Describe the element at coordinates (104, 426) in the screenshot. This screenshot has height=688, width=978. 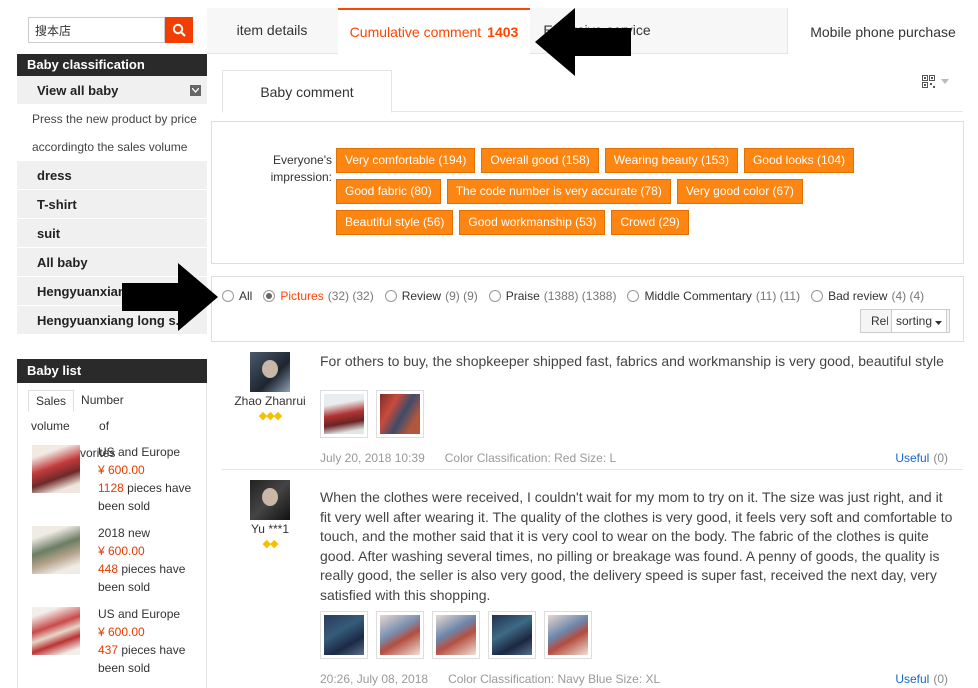
I see `subtab-of: of` at that location.